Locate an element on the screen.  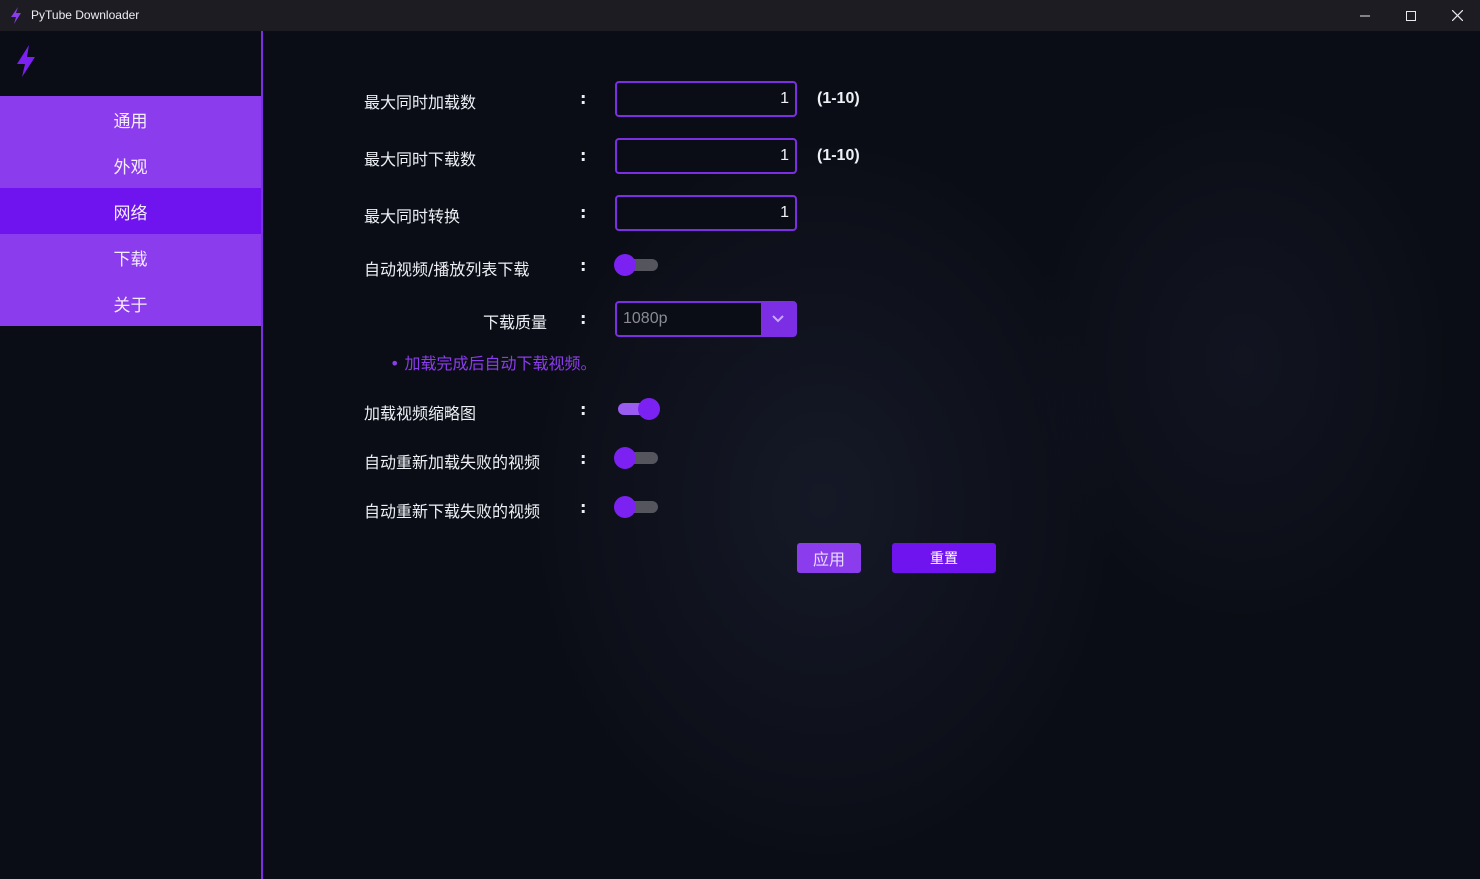
auto-redownload-label: 自动重新下载失败的视频 is located at coordinates (452, 511).